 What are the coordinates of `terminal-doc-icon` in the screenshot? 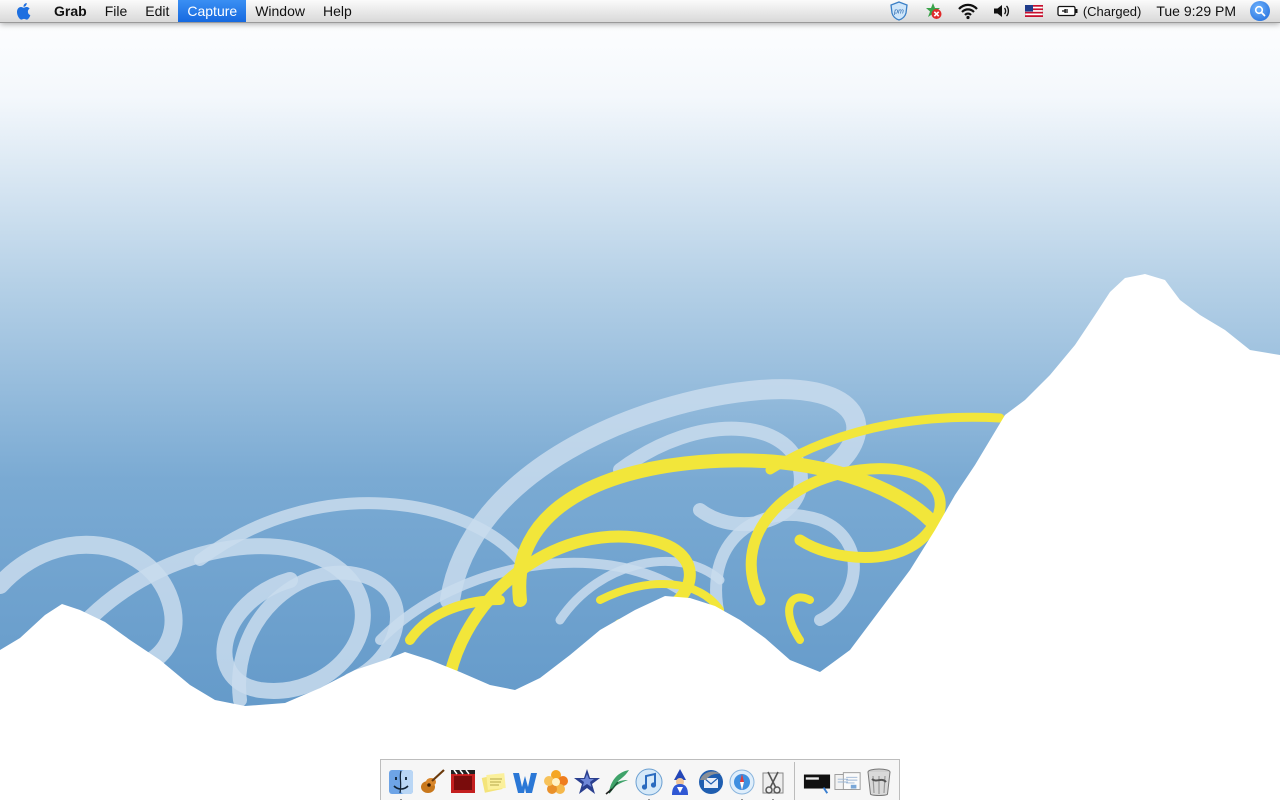 It's located at (816, 784).